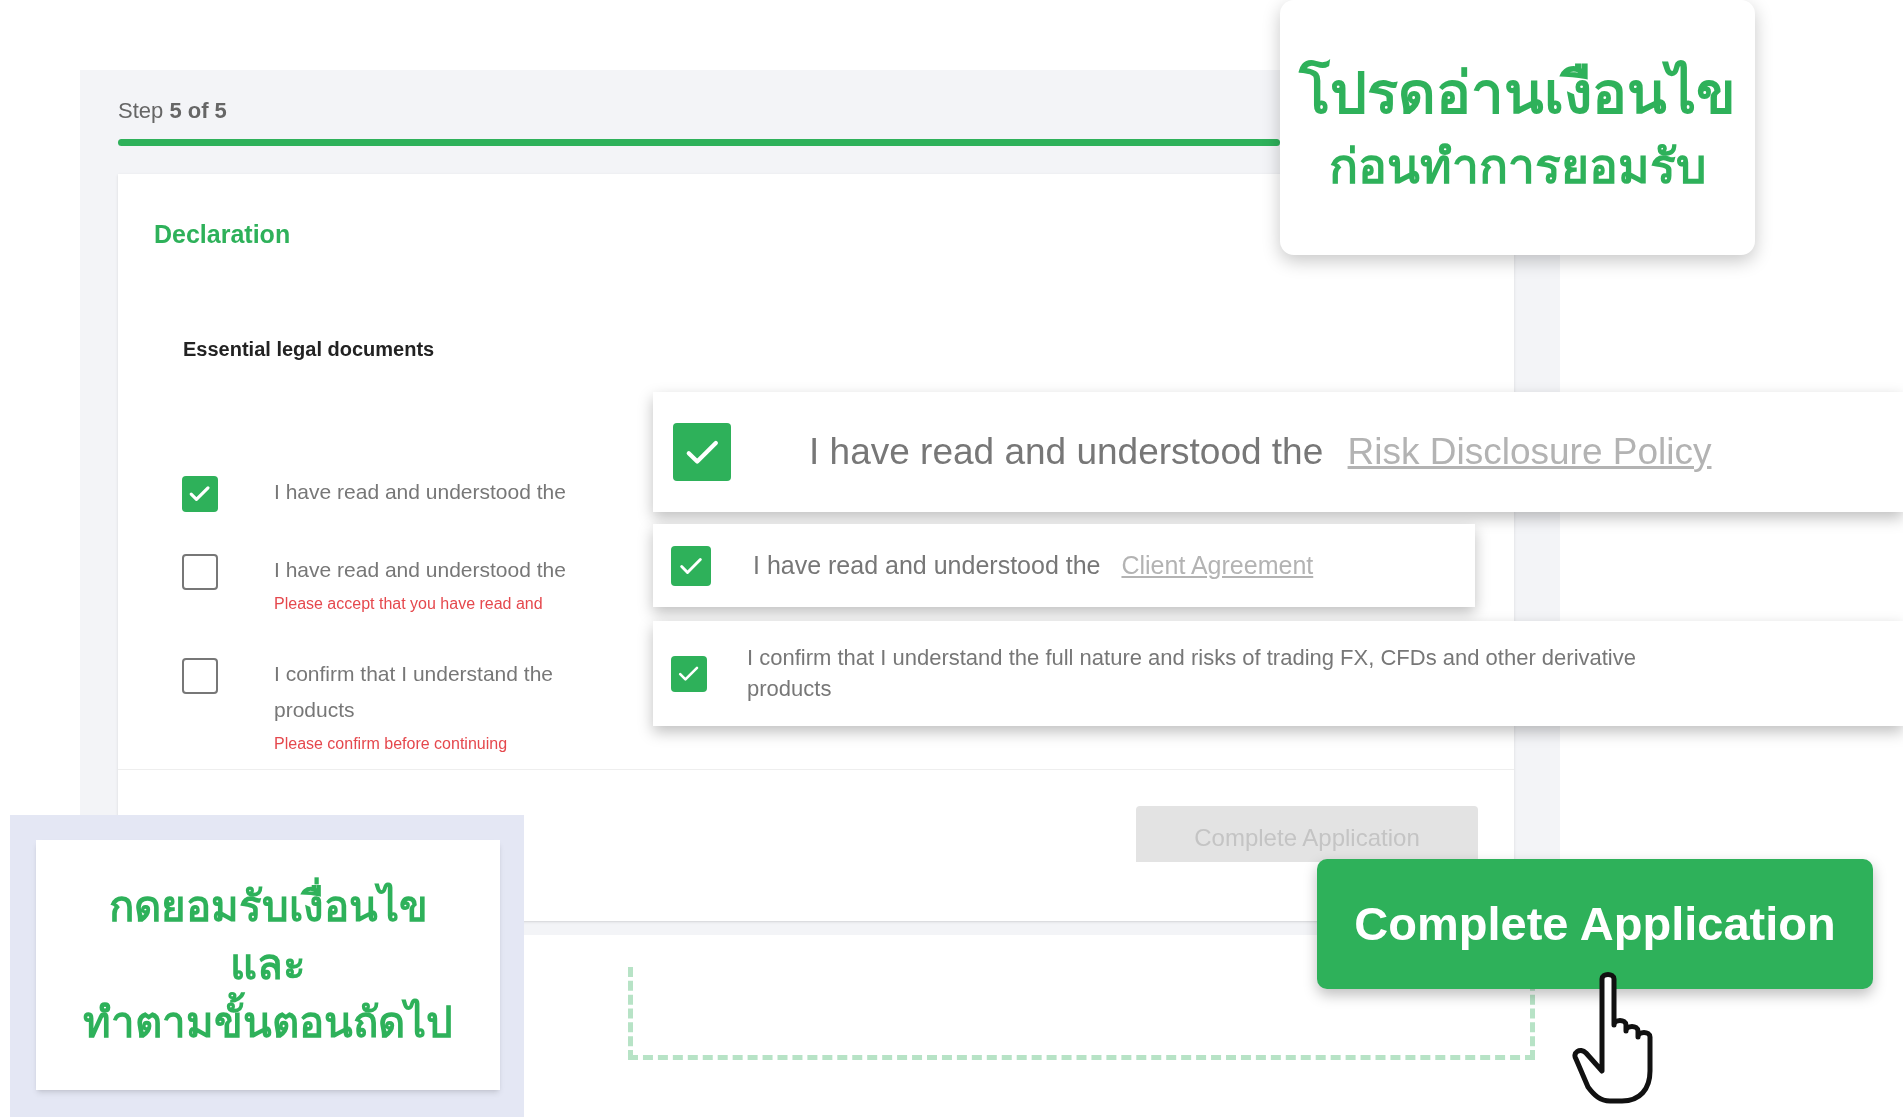  What do you see at coordinates (1517, 92) in the screenshot?
I see `callout-text: โปรดอ่านเงือนไข` at bounding box center [1517, 92].